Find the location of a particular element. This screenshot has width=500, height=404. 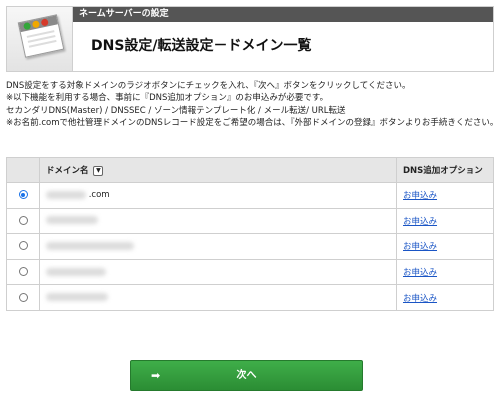

radio-column-header is located at coordinates (23, 170).